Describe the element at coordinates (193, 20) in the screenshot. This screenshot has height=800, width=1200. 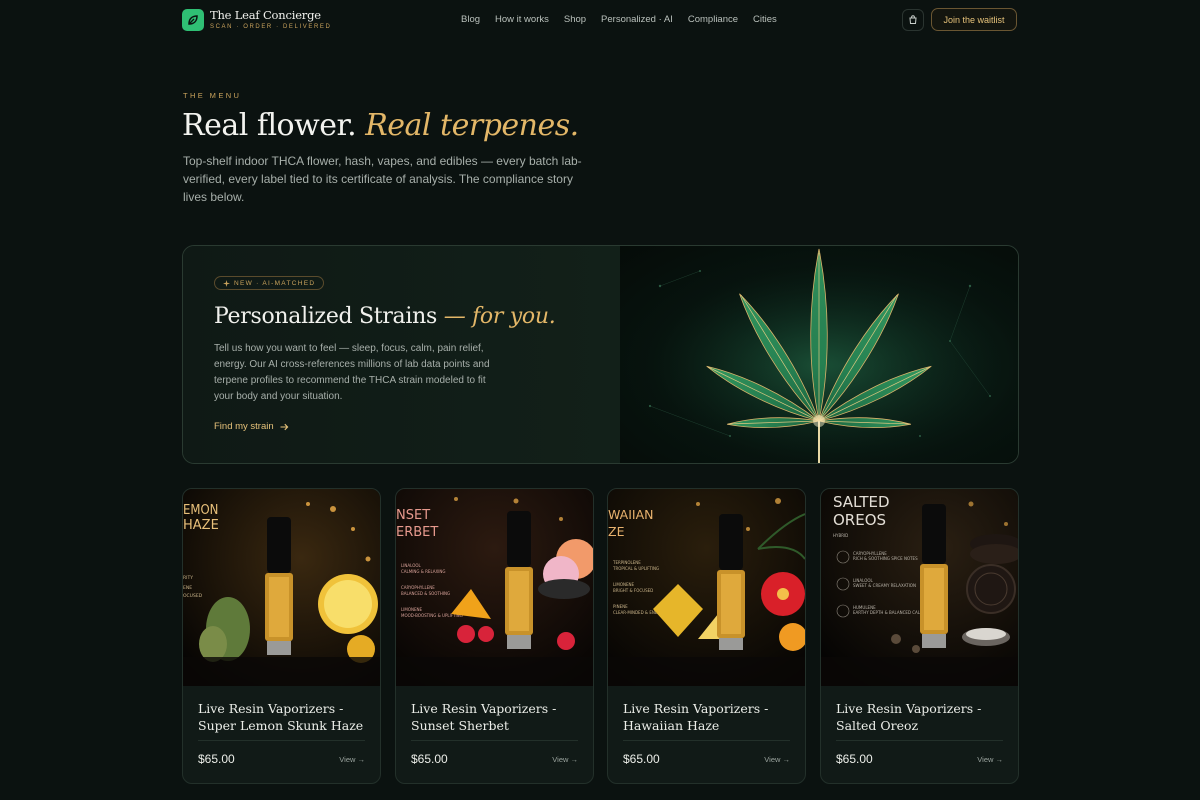
I see `leaf-icon` at that location.